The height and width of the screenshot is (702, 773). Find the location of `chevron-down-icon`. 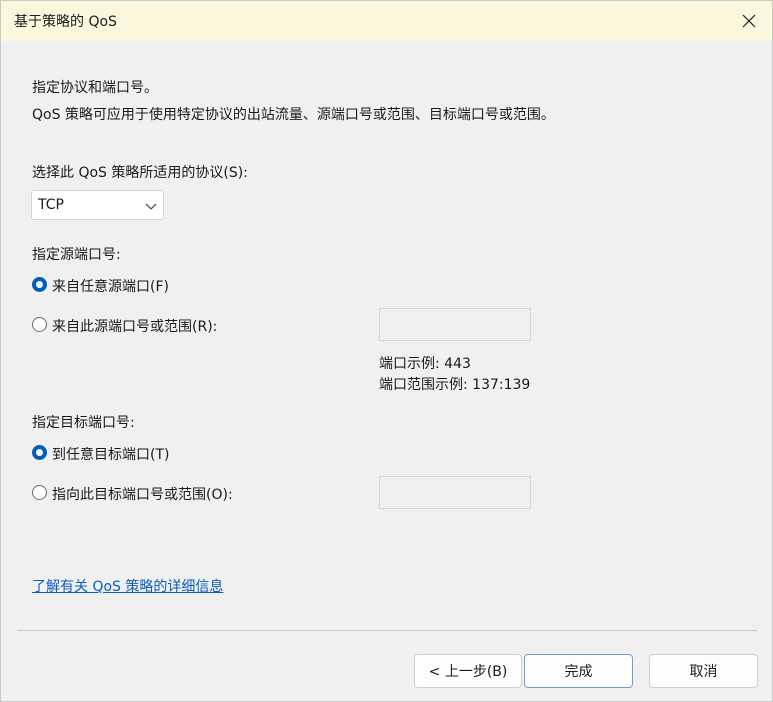

chevron-down-icon is located at coordinates (151, 206).